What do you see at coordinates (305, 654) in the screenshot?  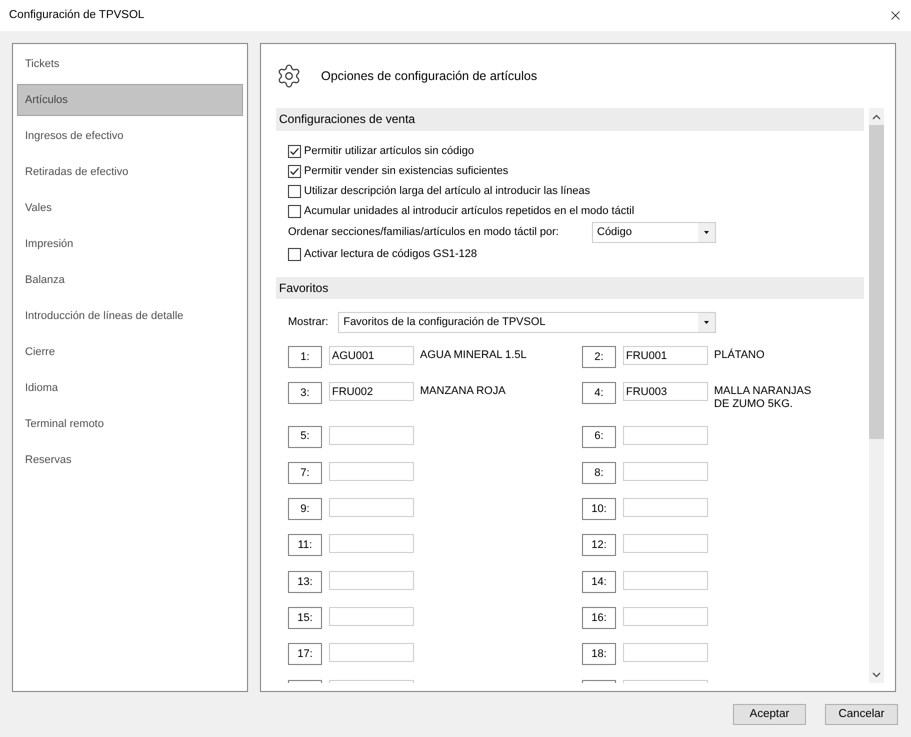 I see `slot-number-button: 17:` at bounding box center [305, 654].